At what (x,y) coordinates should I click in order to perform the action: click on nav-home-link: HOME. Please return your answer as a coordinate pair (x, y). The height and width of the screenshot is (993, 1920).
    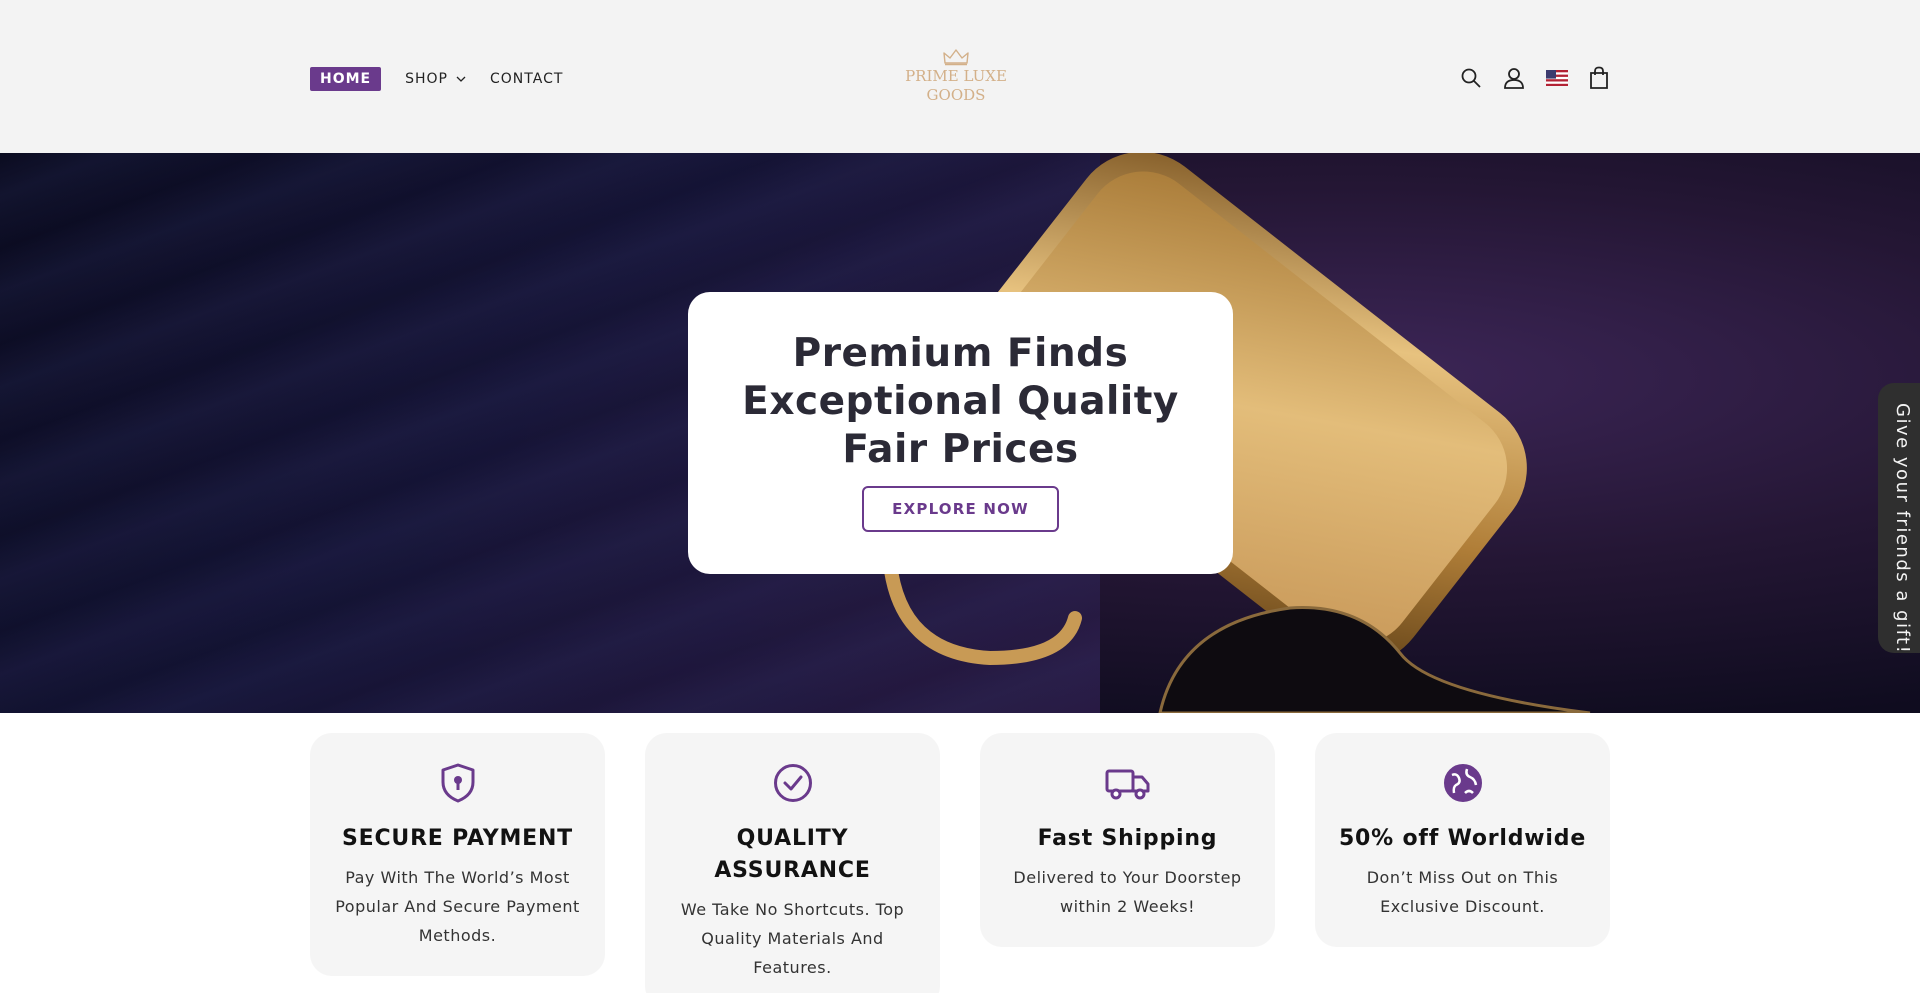
    Looking at the image, I should click on (346, 79).